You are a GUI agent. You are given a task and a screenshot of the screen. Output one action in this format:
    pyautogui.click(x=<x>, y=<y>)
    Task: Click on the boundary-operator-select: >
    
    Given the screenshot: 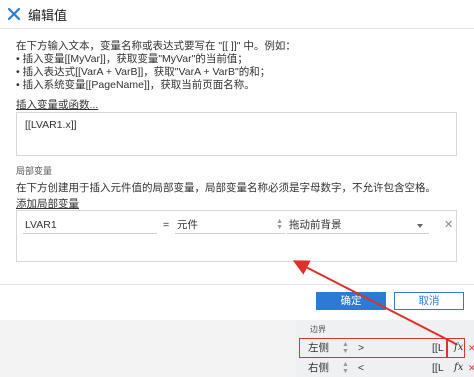 What is the action you would take?
    pyautogui.click(x=391, y=348)
    